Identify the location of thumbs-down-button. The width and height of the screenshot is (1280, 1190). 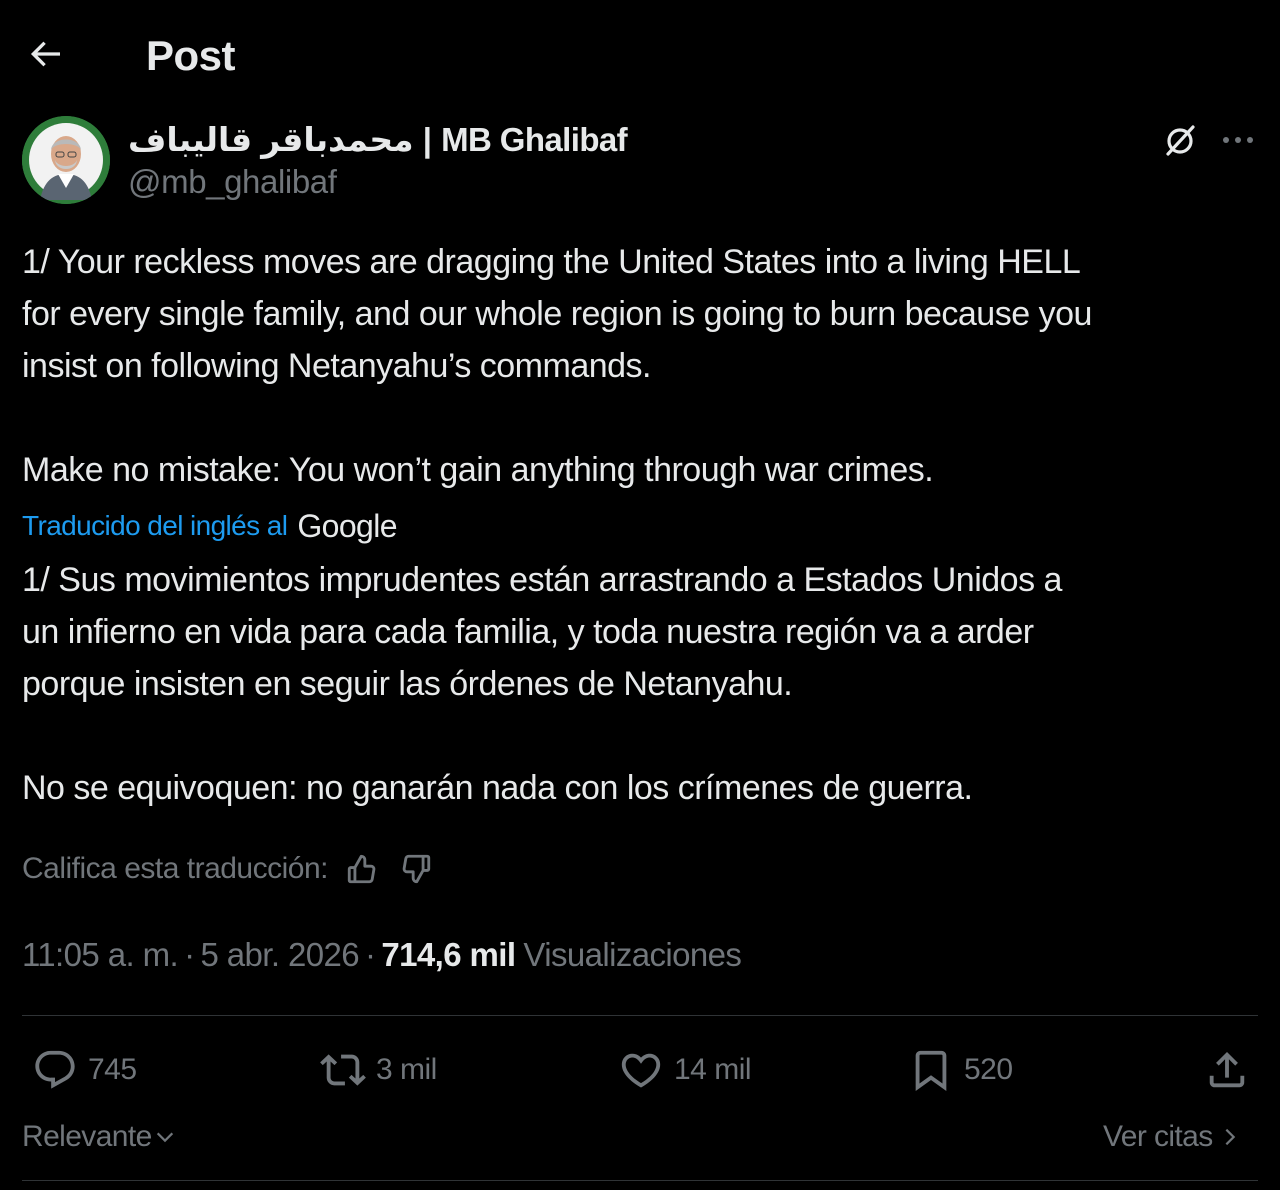
(416, 869).